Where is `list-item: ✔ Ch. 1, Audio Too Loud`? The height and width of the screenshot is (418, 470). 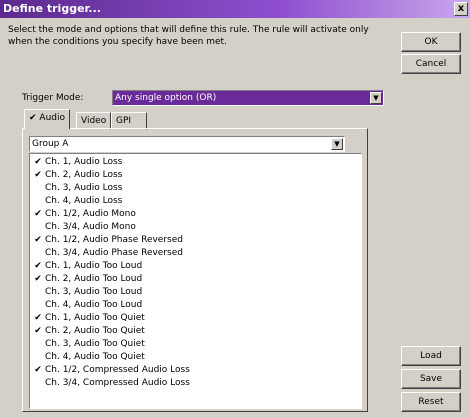
list-item: ✔ Ch. 1, Audio Too Loud is located at coordinates (87, 266).